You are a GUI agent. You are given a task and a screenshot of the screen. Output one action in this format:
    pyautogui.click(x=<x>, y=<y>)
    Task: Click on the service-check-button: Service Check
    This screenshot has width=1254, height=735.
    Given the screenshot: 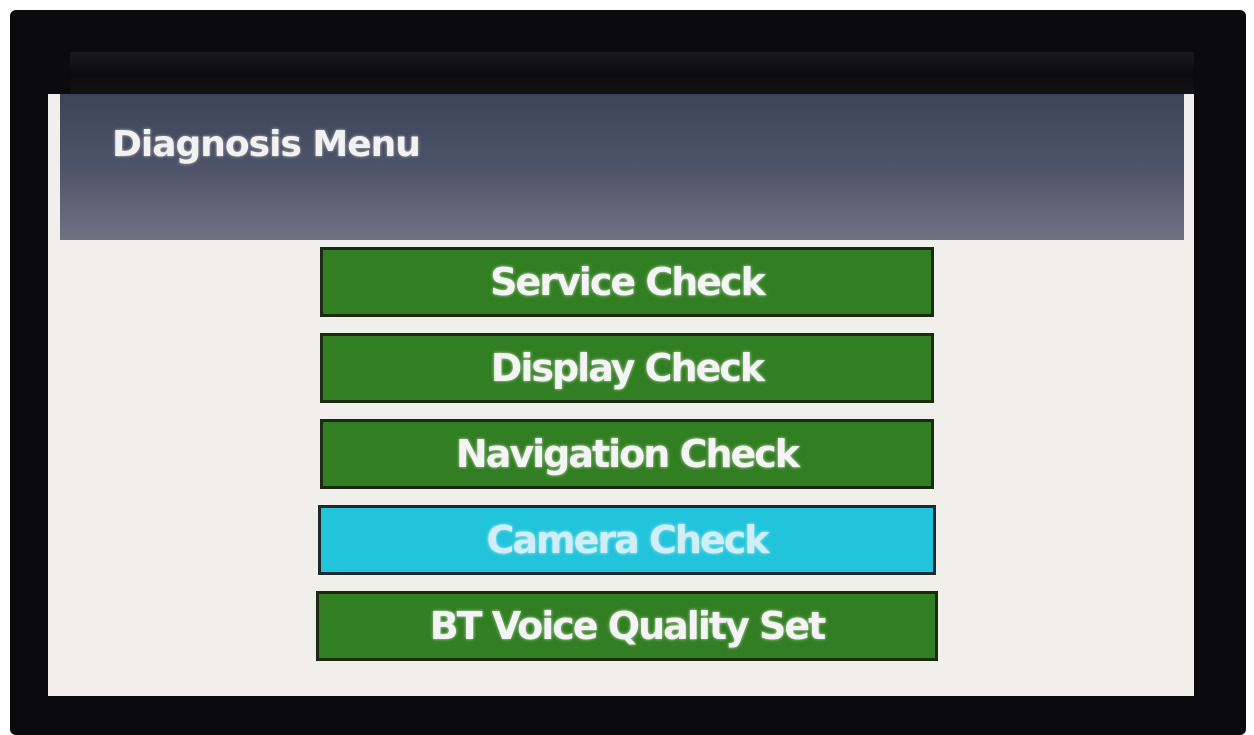 What is the action you would take?
    pyautogui.click(x=627, y=282)
    